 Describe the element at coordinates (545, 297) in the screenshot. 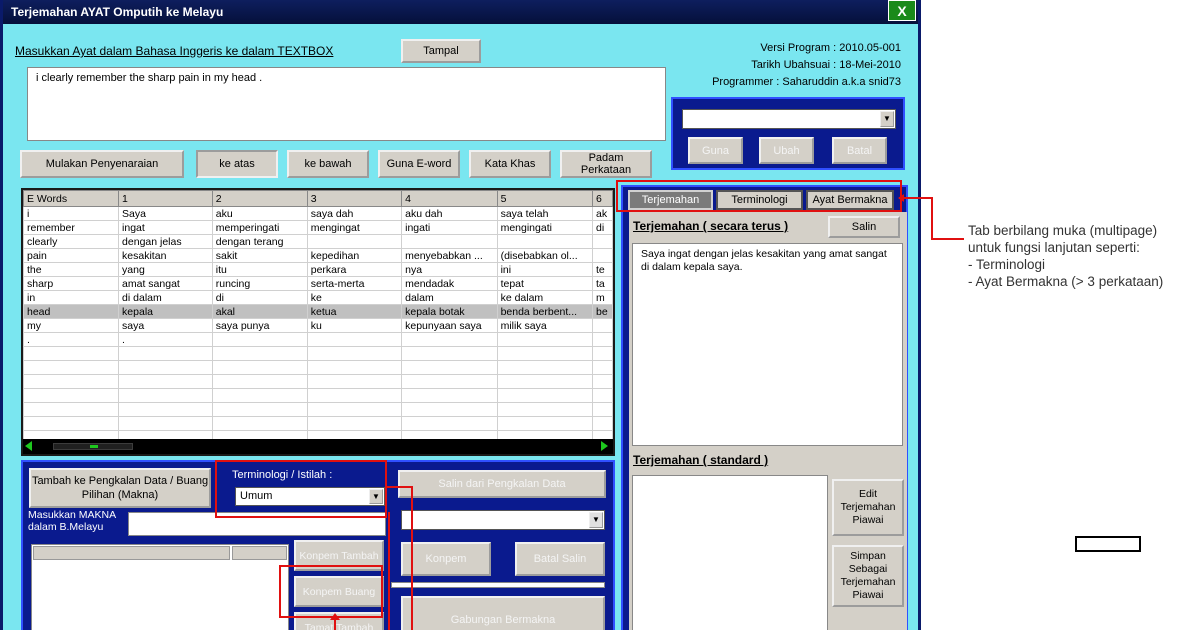

I see `table-cell: ke dalam` at that location.